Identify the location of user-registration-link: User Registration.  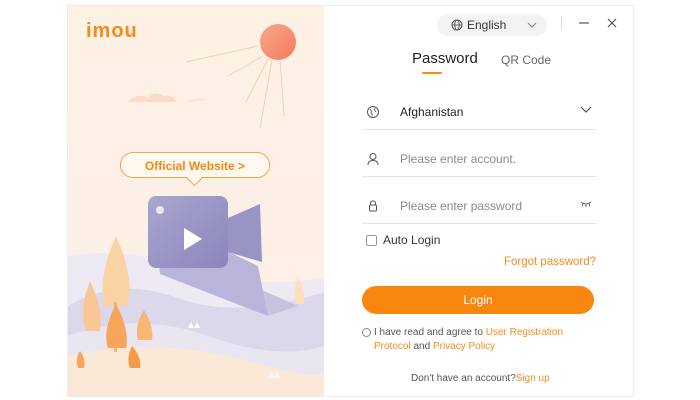
(524, 332).